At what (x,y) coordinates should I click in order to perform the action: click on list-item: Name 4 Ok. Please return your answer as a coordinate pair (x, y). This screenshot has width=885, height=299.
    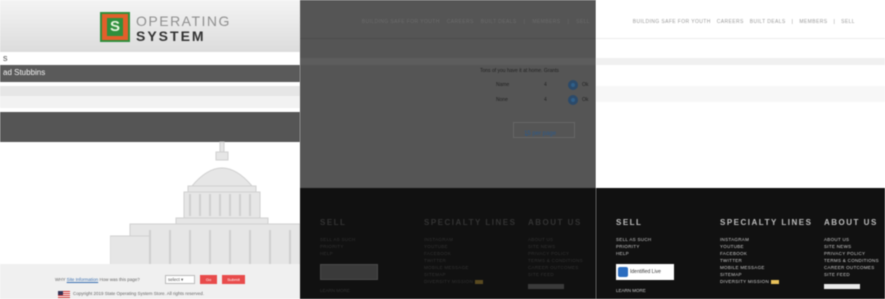
    Looking at the image, I should click on (546, 85).